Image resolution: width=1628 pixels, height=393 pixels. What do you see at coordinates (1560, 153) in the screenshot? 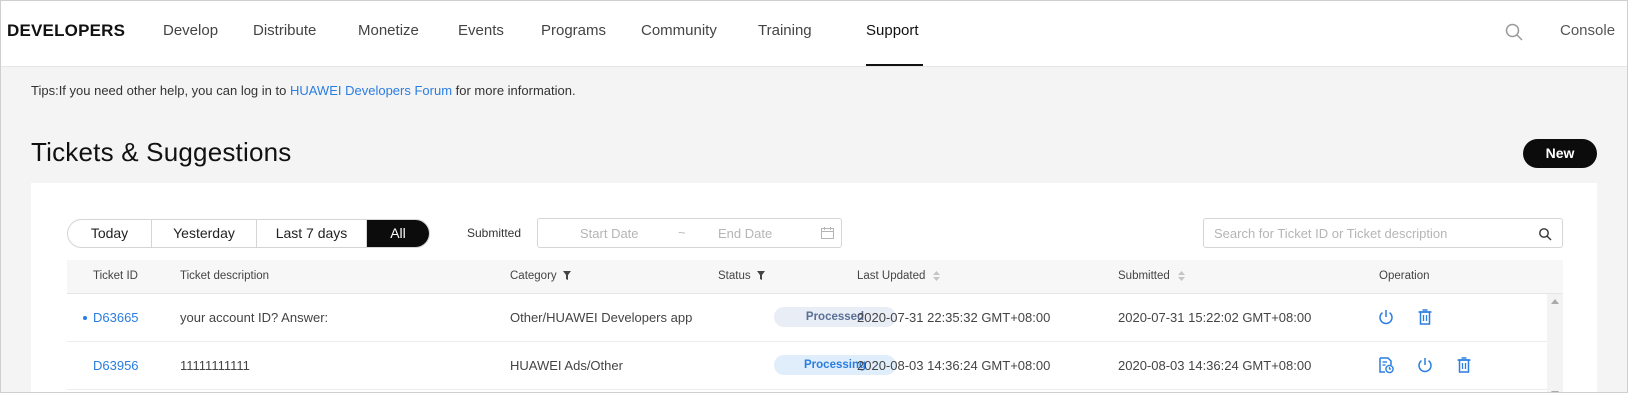
I see `new-ticket-button: New` at bounding box center [1560, 153].